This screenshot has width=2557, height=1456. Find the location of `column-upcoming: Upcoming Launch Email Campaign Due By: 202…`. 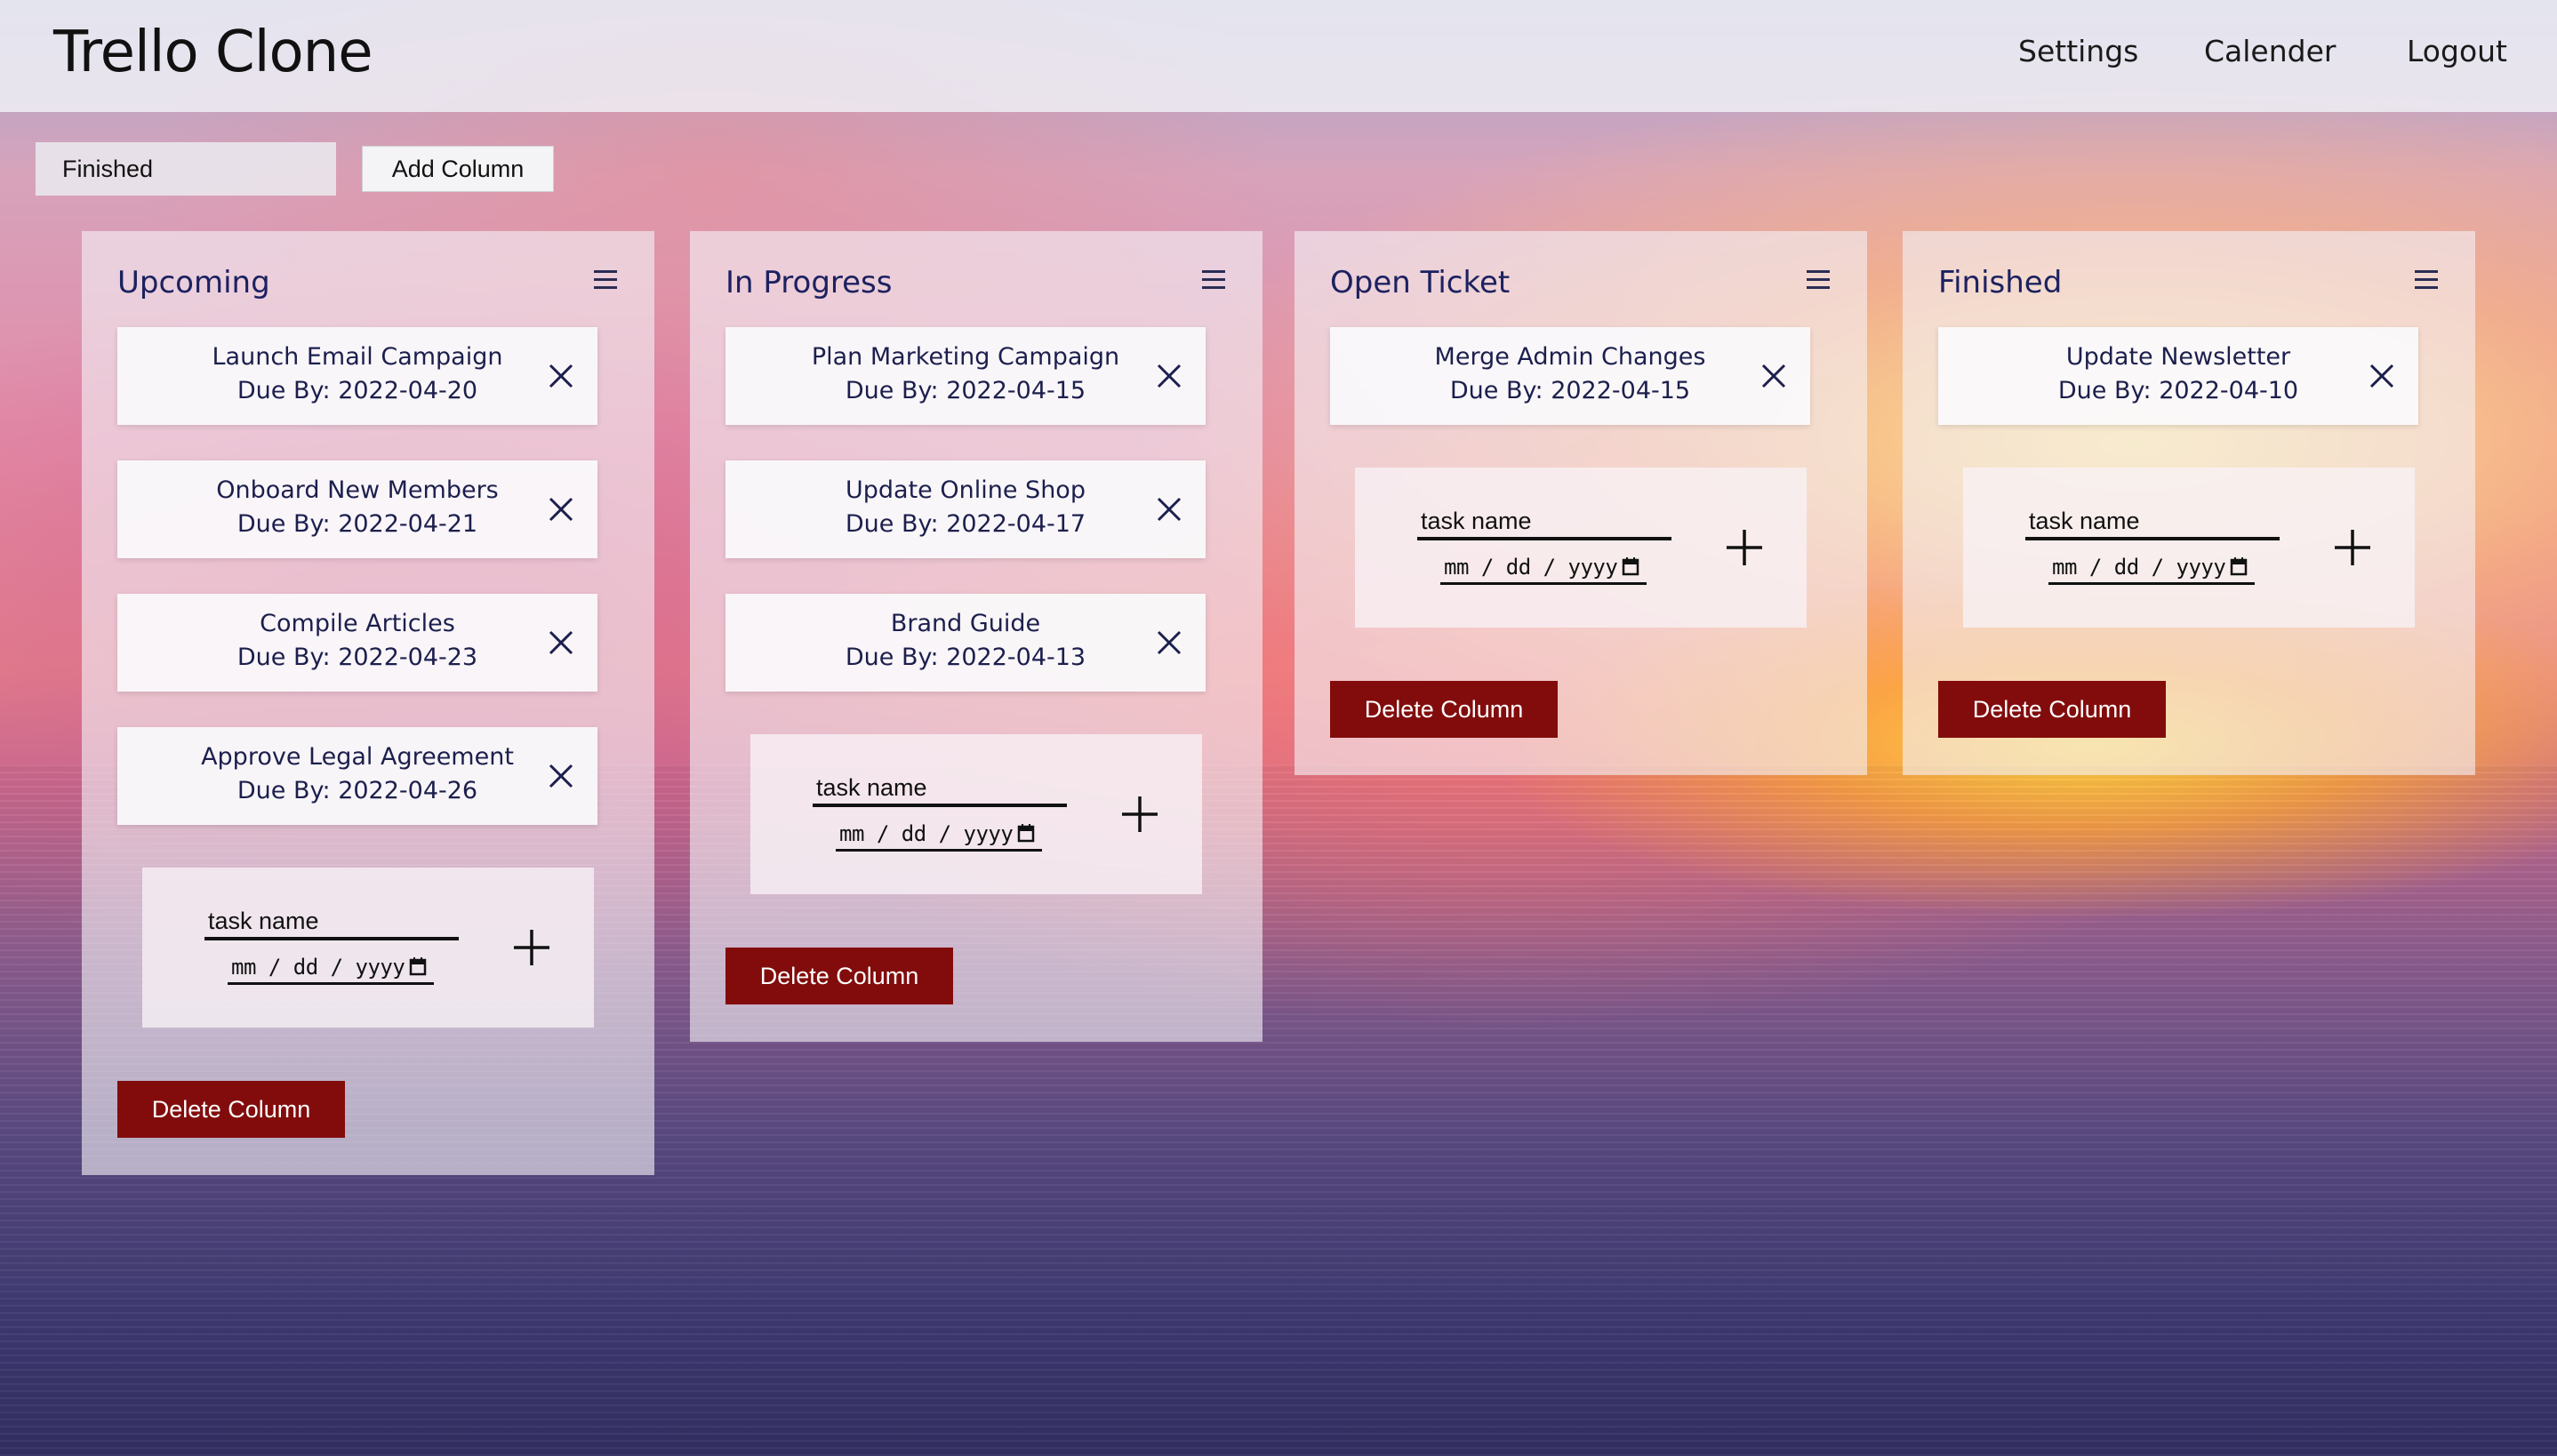

column-upcoming: Upcoming Launch Email Campaign Due By: 202… is located at coordinates (368, 703).